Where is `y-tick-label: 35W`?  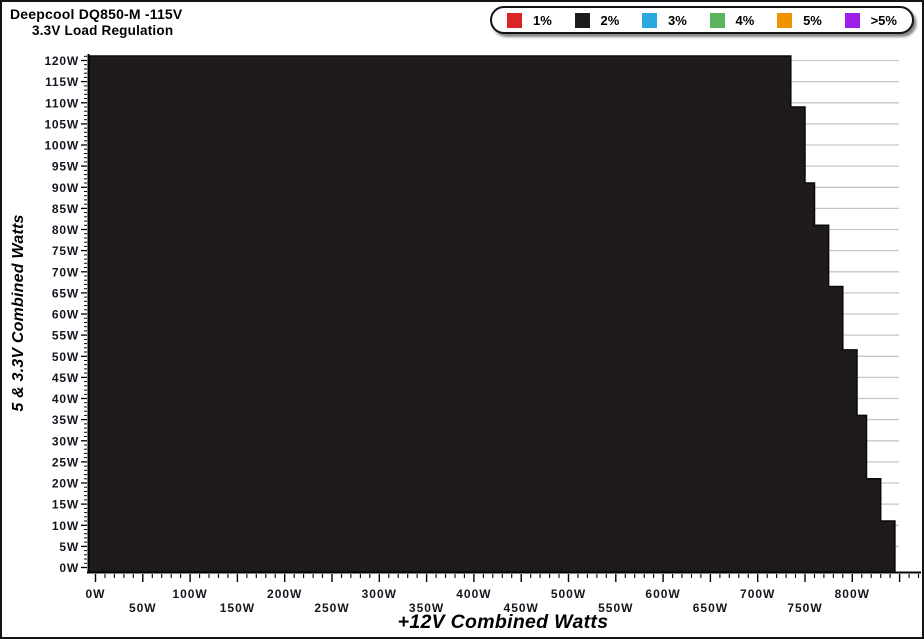
y-tick-label: 35W is located at coordinates (65, 420).